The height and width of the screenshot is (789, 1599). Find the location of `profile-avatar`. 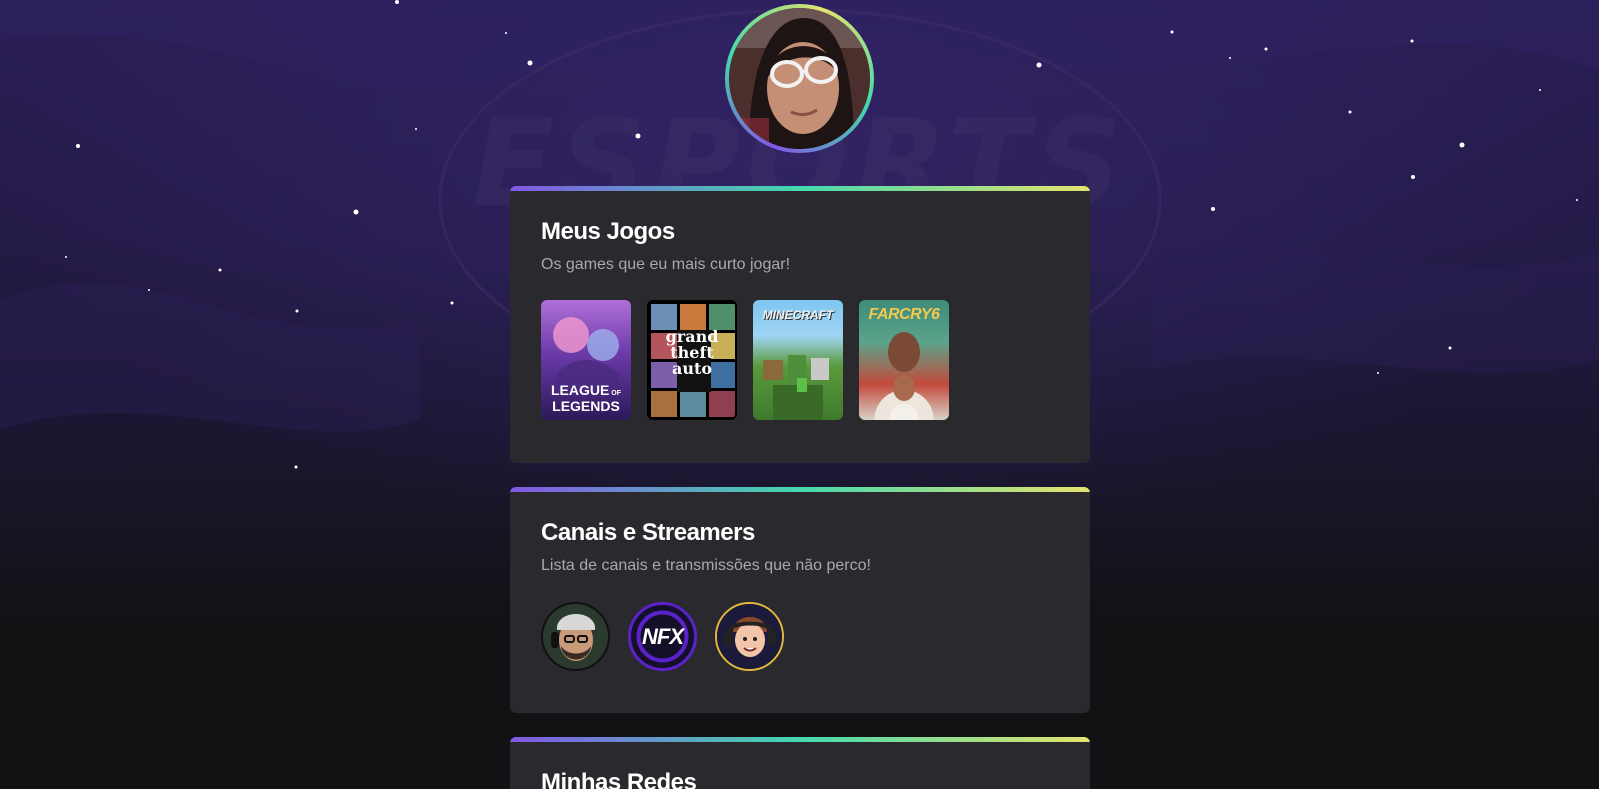

profile-avatar is located at coordinates (799, 78).